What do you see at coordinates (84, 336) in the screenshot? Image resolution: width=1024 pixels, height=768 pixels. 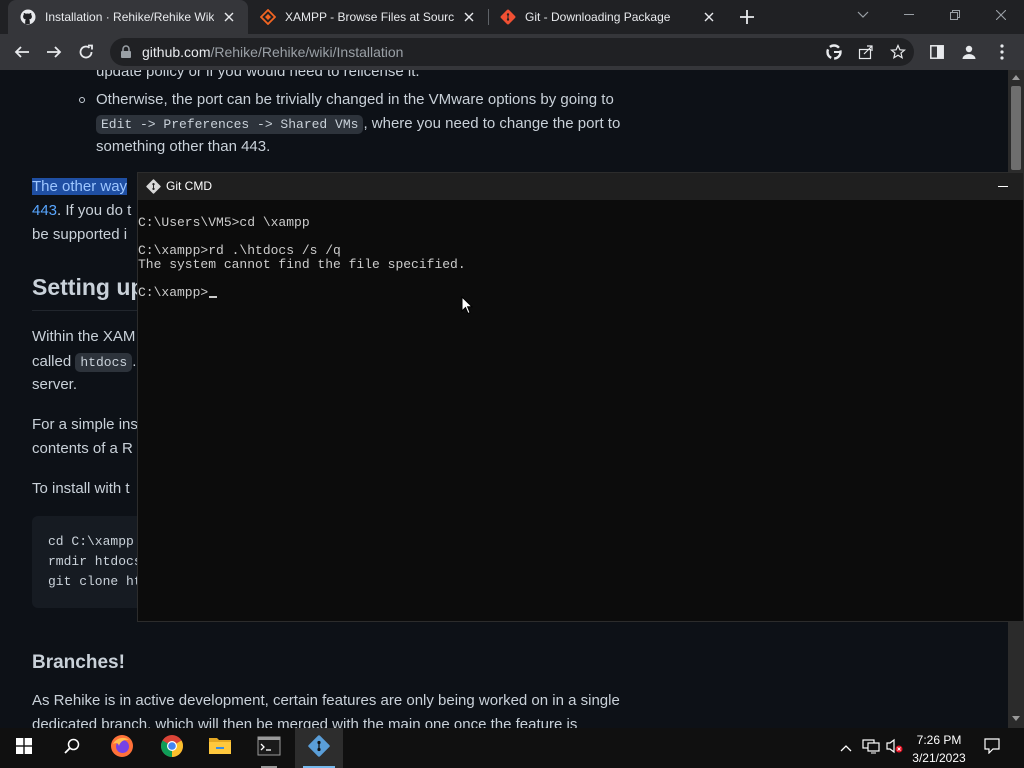 I see `page-text: Within the XAM` at bounding box center [84, 336].